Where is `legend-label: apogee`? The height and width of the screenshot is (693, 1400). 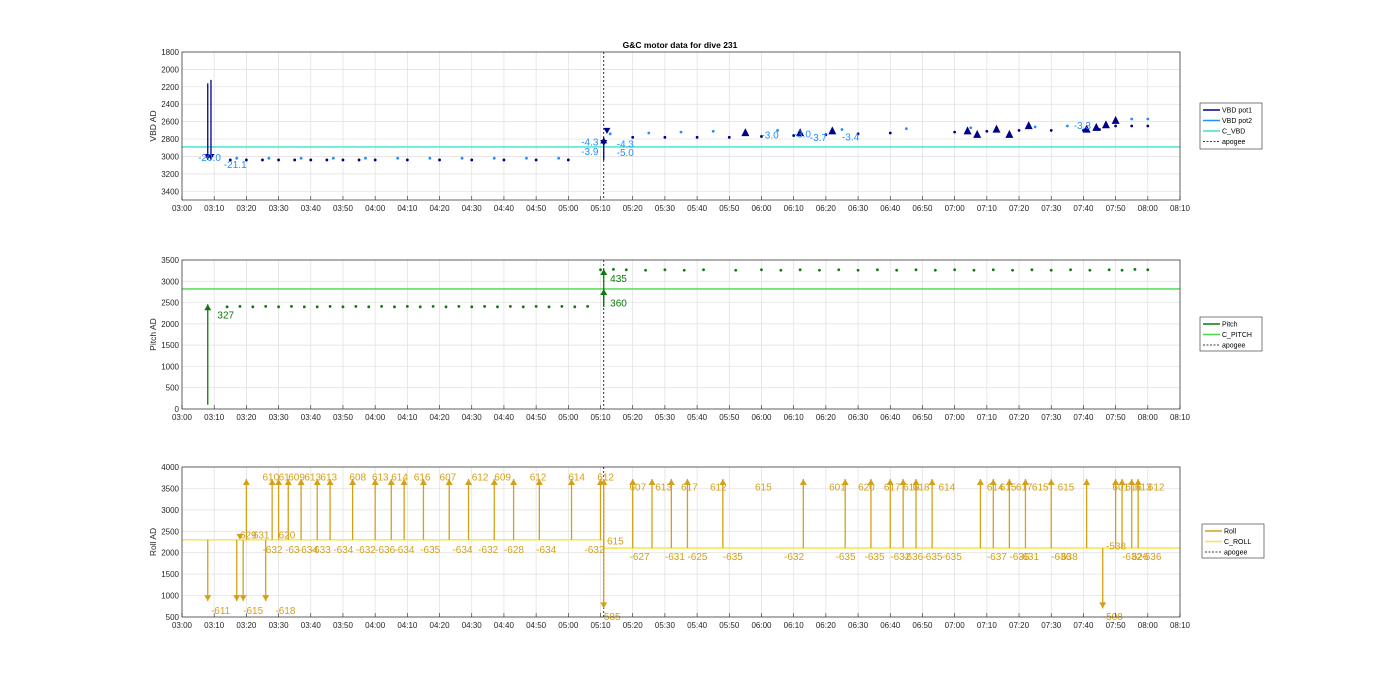
legend-label: apogee is located at coordinates (1233, 142).